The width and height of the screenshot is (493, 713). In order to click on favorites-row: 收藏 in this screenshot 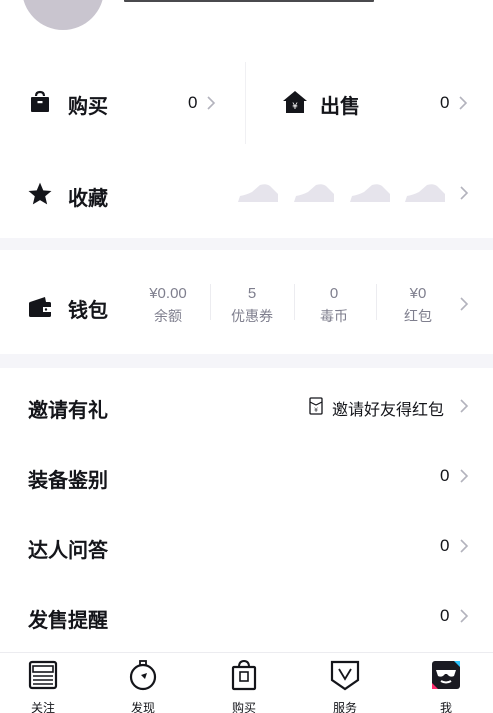, I will do `click(246, 193)`.